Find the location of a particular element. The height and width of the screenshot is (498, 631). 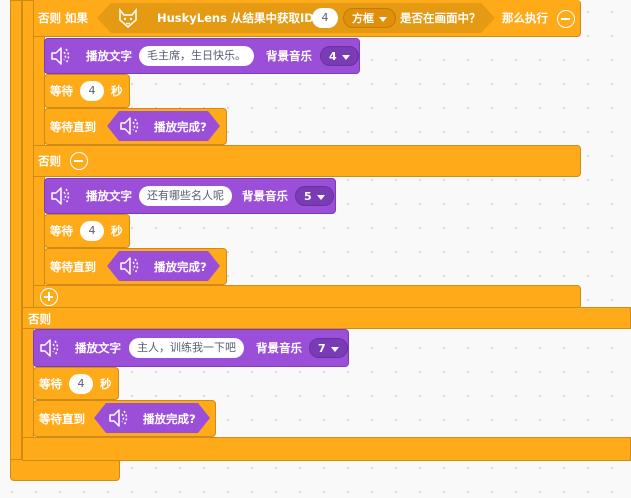

inner-else-label: 否则 is located at coordinates (49, 161).